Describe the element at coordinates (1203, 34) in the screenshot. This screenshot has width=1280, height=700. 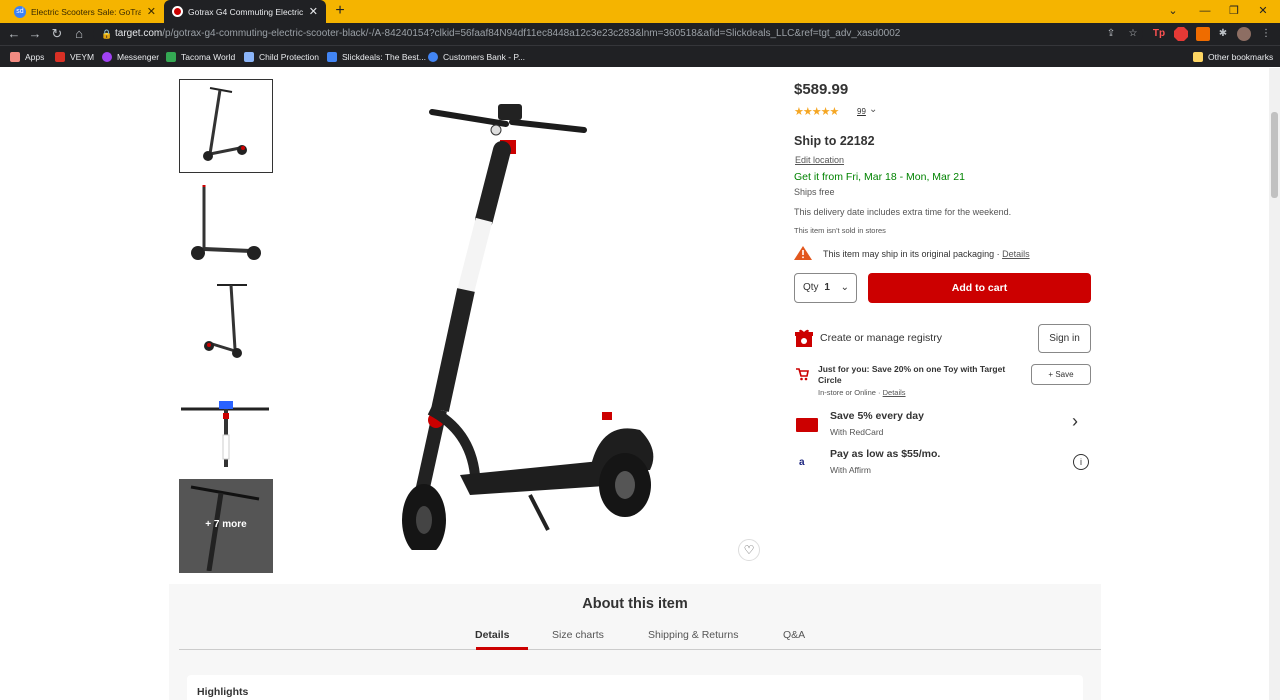
I see `extension-badge-icon` at that location.